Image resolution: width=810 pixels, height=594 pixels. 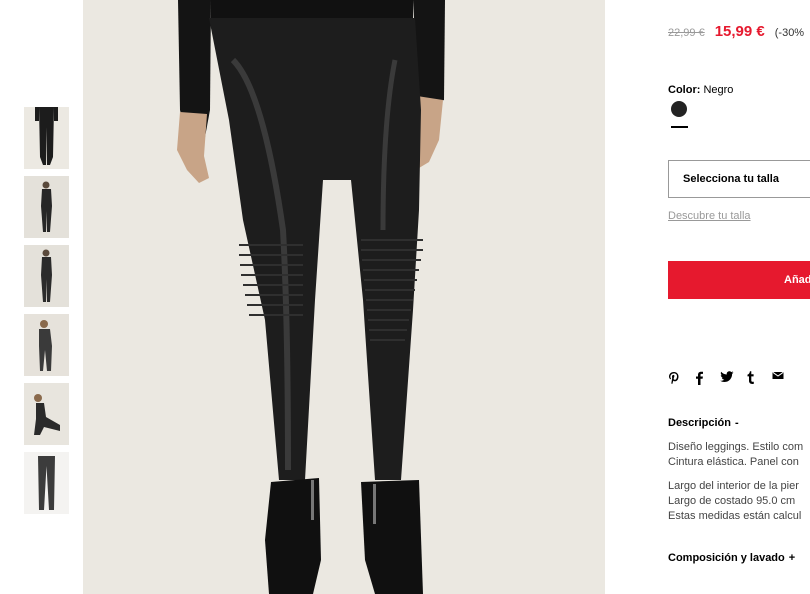 What do you see at coordinates (739, 280) in the screenshot?
I see `add-to-cart-button: Añad` at bounding box center [739, 280].